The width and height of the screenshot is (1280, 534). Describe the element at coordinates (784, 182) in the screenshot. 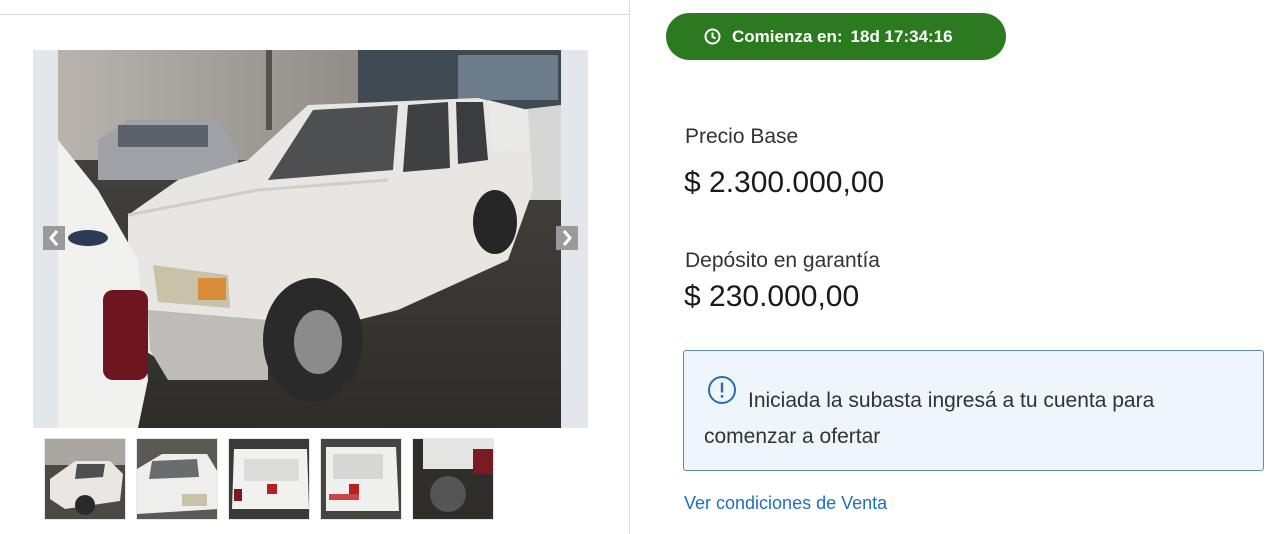

I see `base-price-value: $ 2.300.000,00` at that location.